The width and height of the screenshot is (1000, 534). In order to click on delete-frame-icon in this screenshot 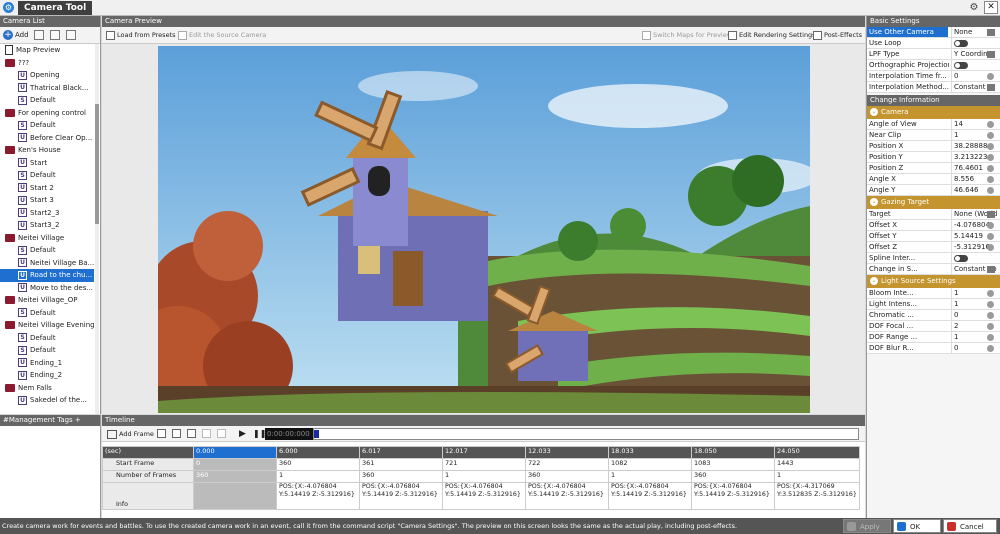, I will do `click(191, 433)`.